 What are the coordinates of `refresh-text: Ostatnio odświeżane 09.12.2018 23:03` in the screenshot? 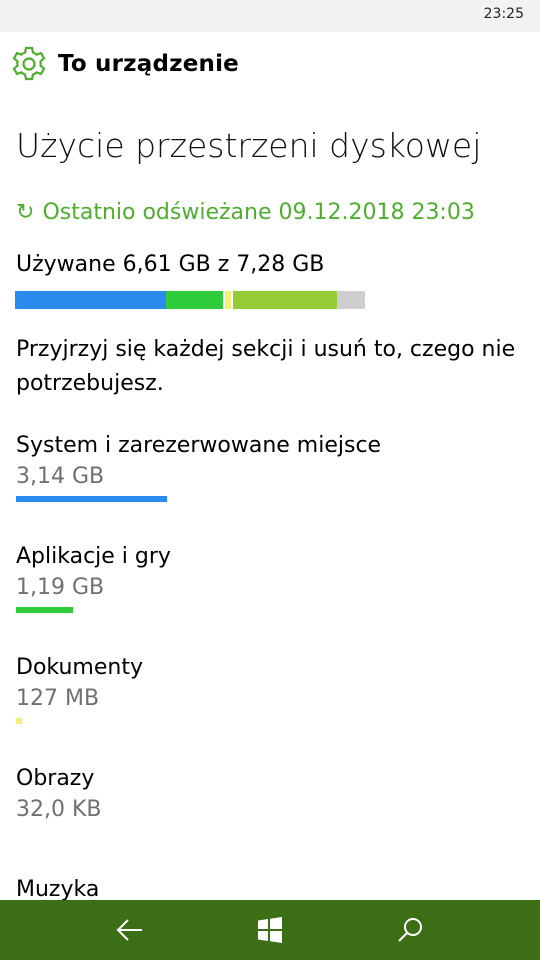 It's located at (258, 212).